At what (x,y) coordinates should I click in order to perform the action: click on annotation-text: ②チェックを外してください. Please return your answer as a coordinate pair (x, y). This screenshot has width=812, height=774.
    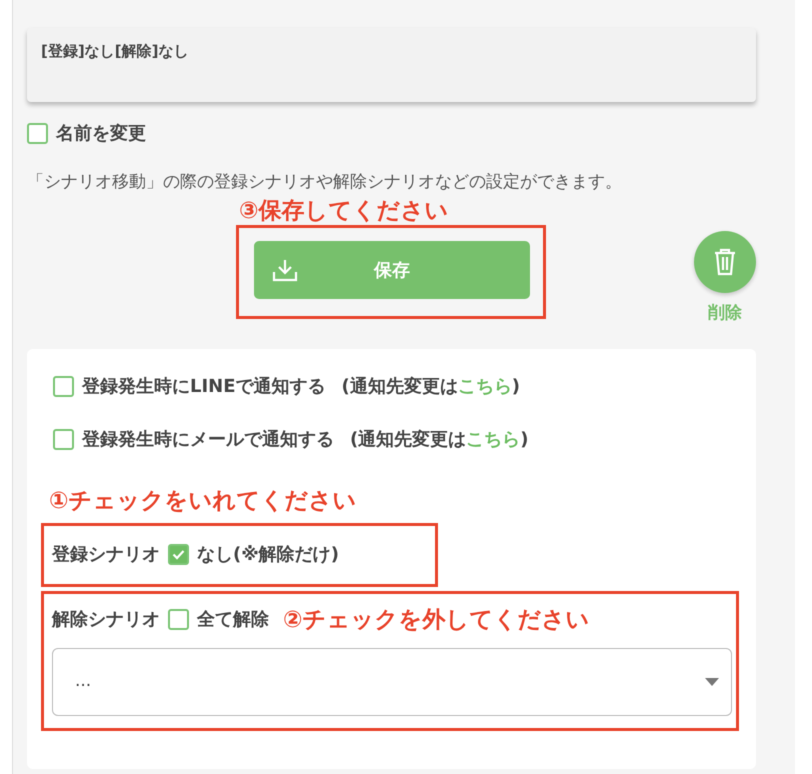
    Looking at the image, I should click on (436, 620).